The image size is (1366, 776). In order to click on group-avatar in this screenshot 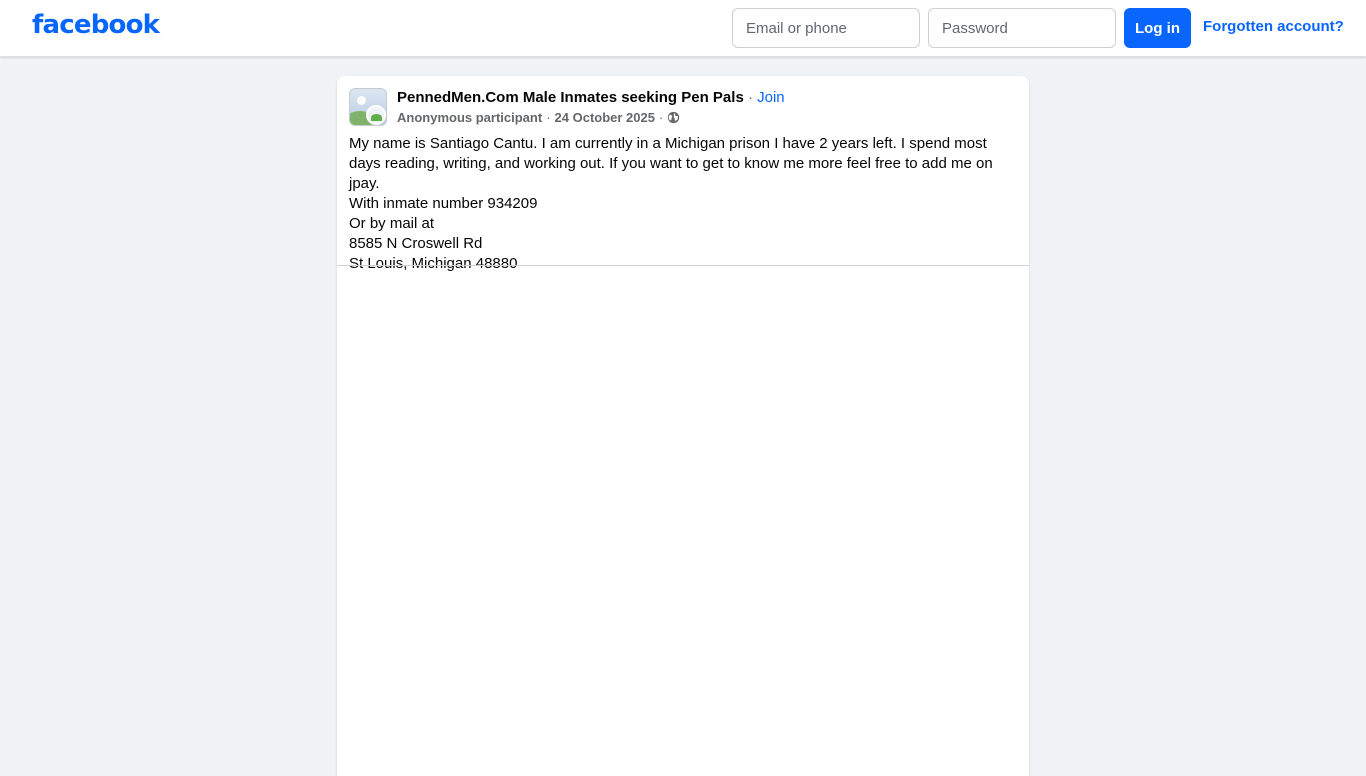, I will do `click(368, 107)`.